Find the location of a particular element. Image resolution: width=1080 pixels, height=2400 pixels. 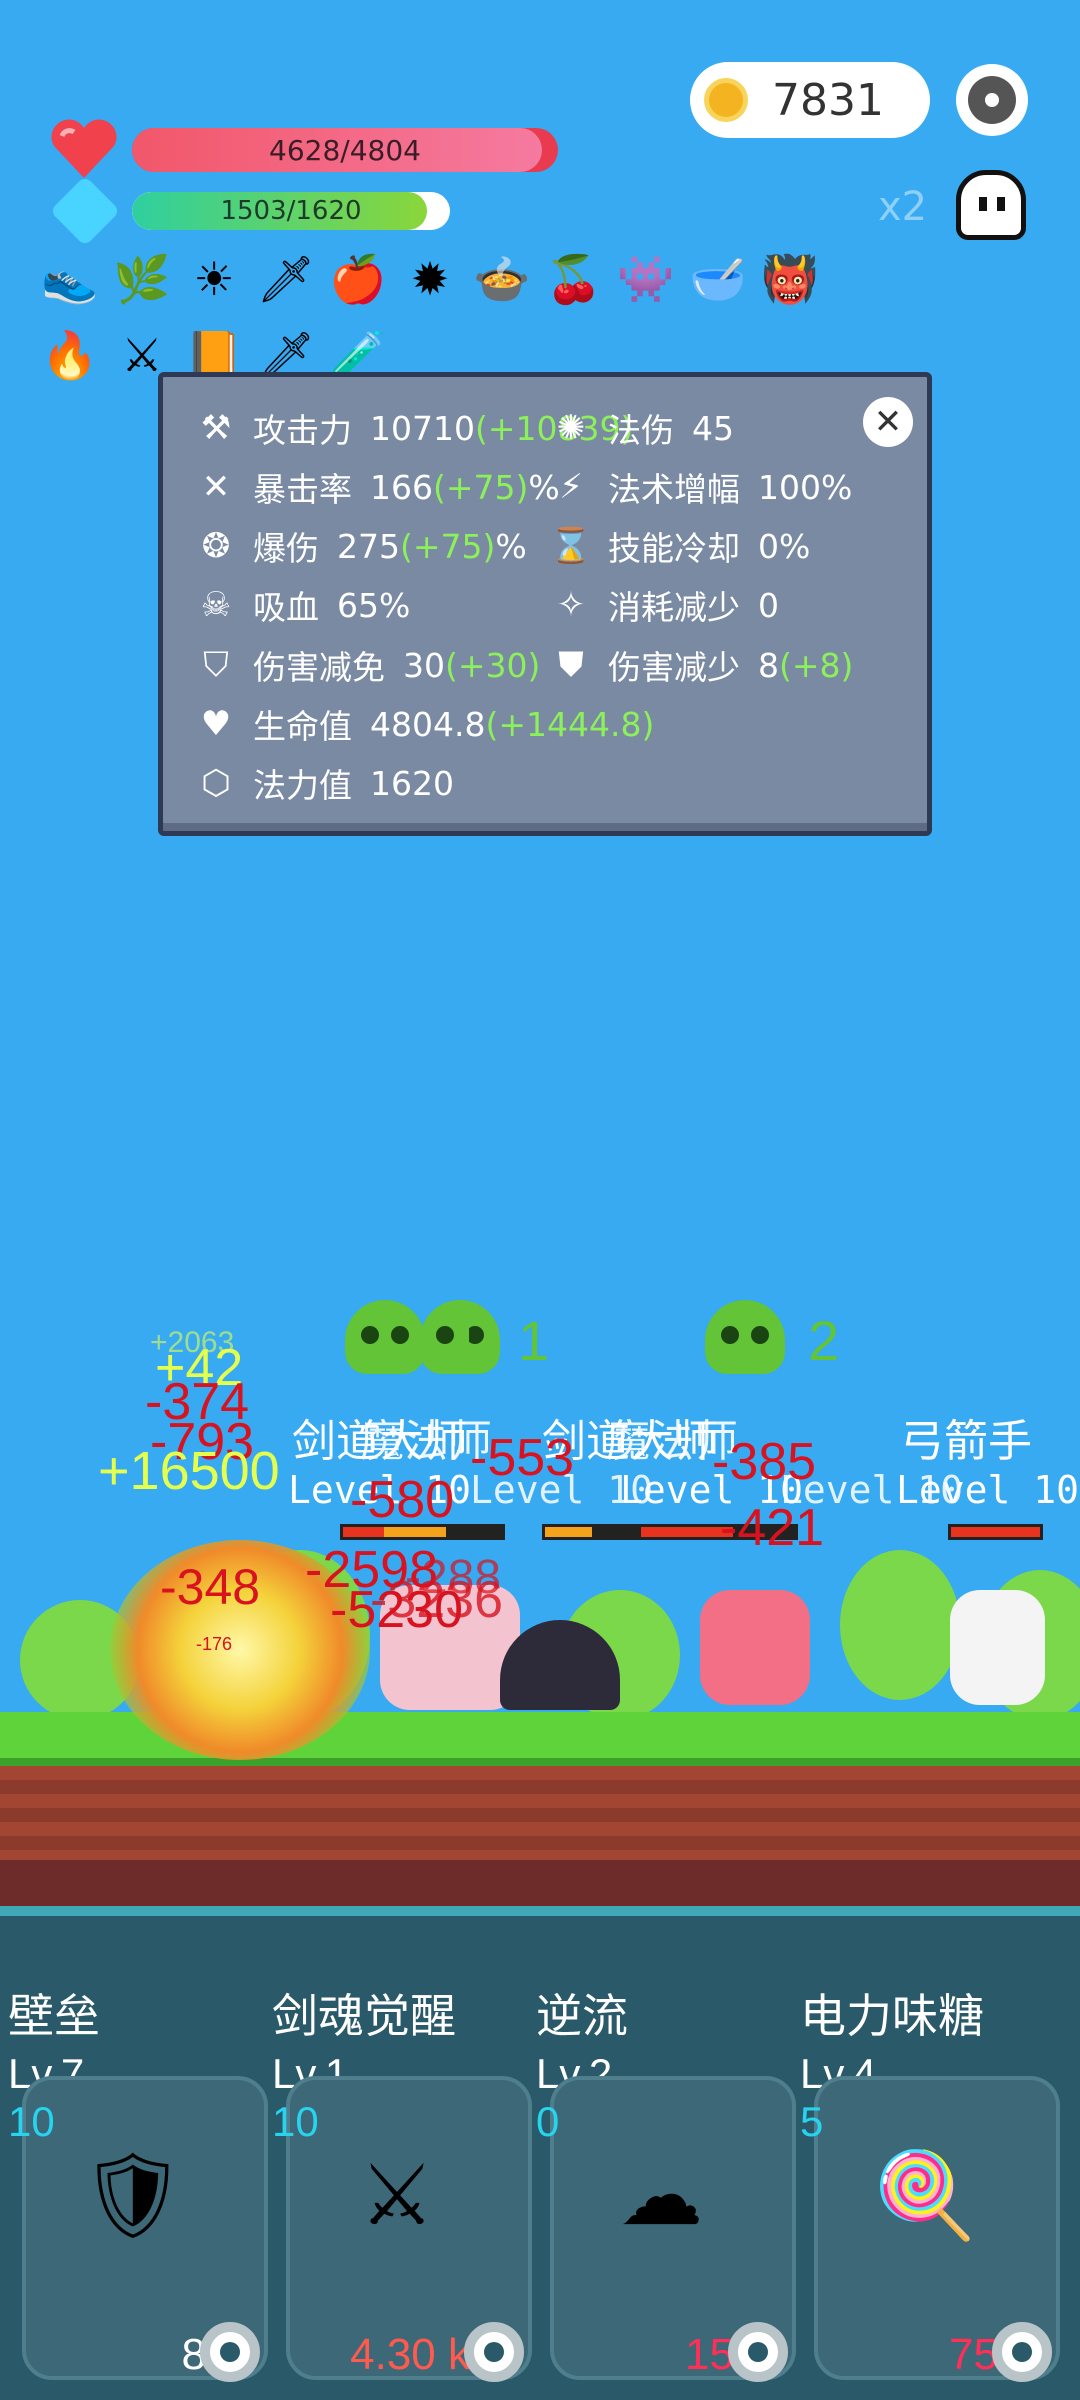

health-text: 4628/4804 is located at coordinates (345, 150).